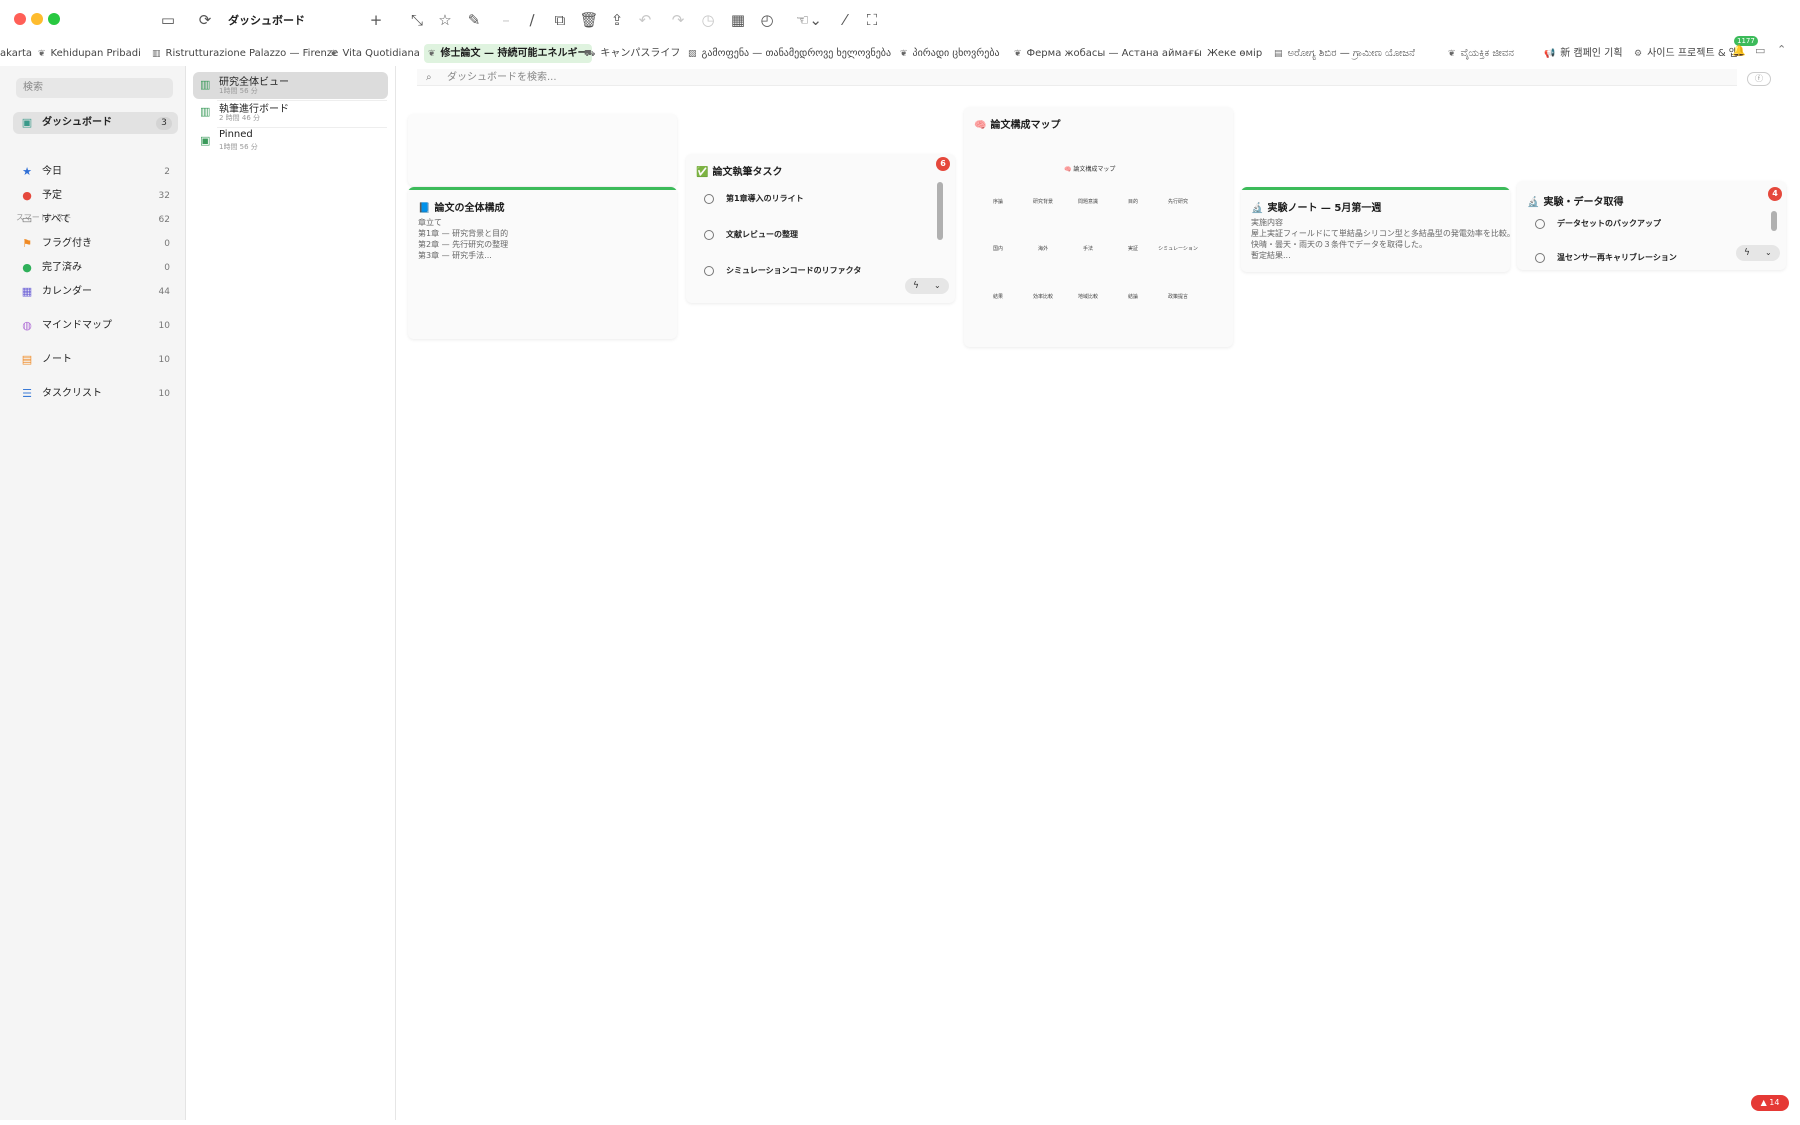 This screenshot has width=1800, height=1125. I want to click on tab-5: ⛟ キャンパスライフ, so click(632, 53).